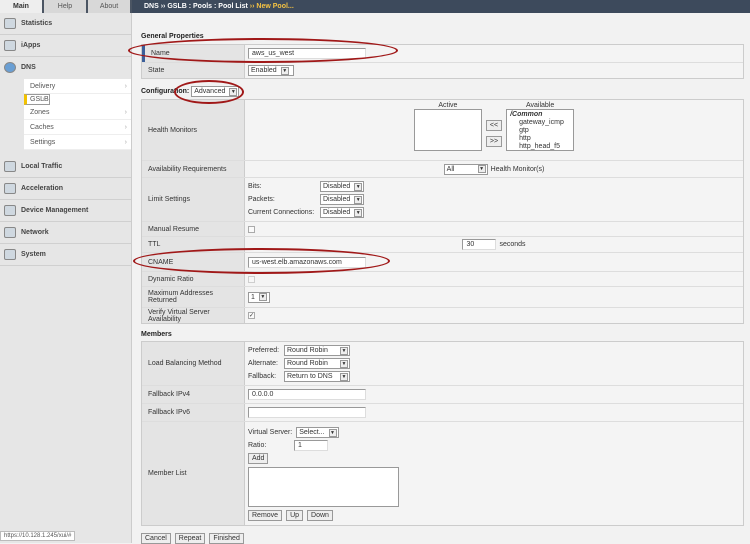 The width and height of the screenshot is (750, 544). Describe the element at coordinates (65, 46) in the screenshot. I see `sidebar-item-iapps: iApps` at that location.